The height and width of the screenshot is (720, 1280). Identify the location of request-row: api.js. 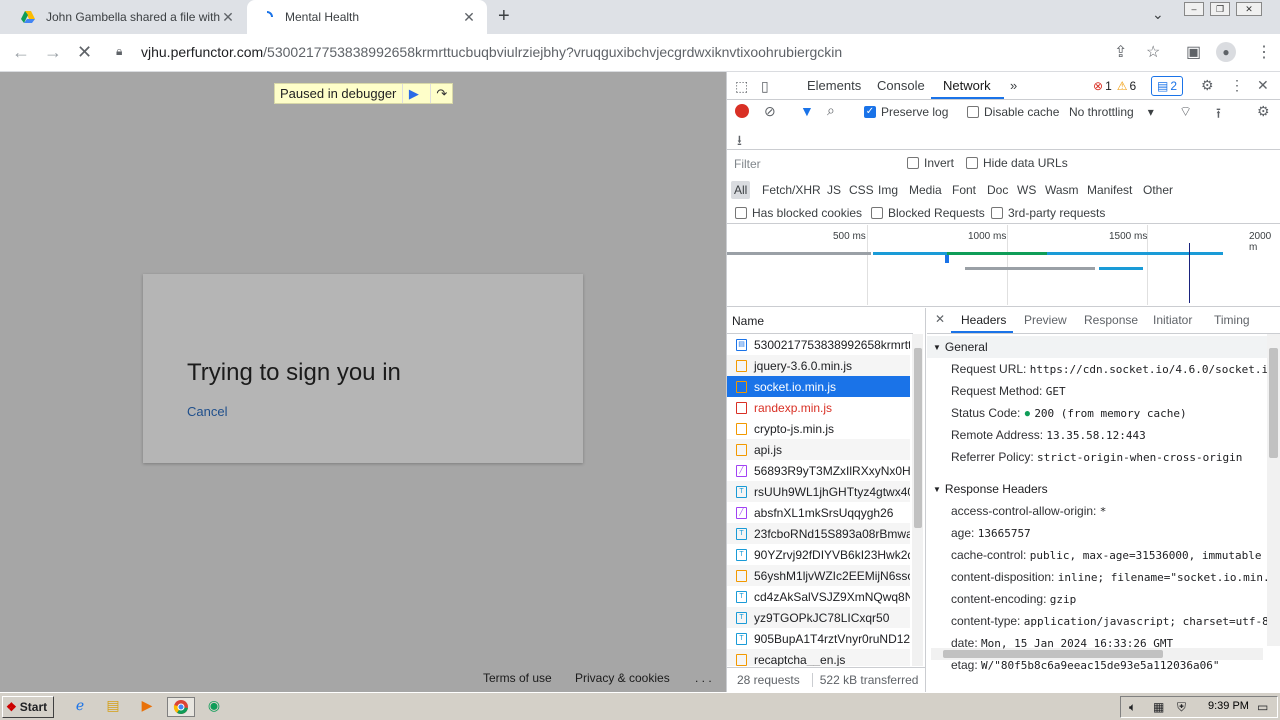
(818, 449).